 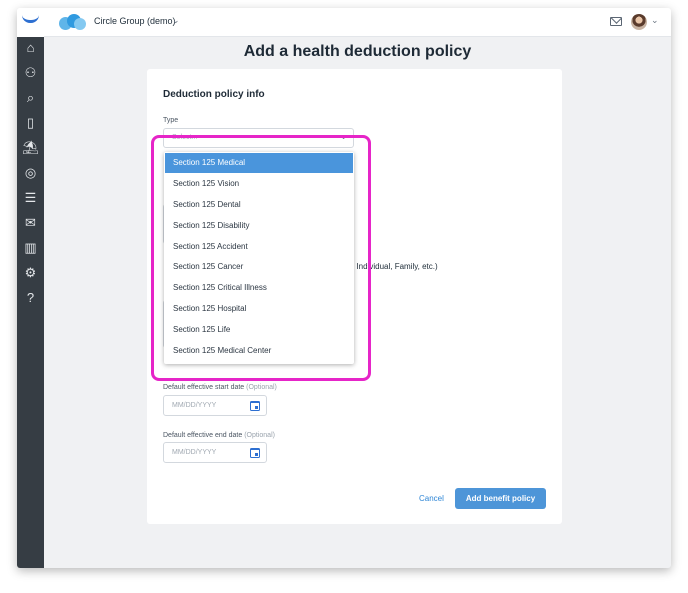 What do you see at coordinates (194, 405) in the screenshot?
I see `start-date-placeholder: MM/DD/YYYY` at bounding box center [194, 405].